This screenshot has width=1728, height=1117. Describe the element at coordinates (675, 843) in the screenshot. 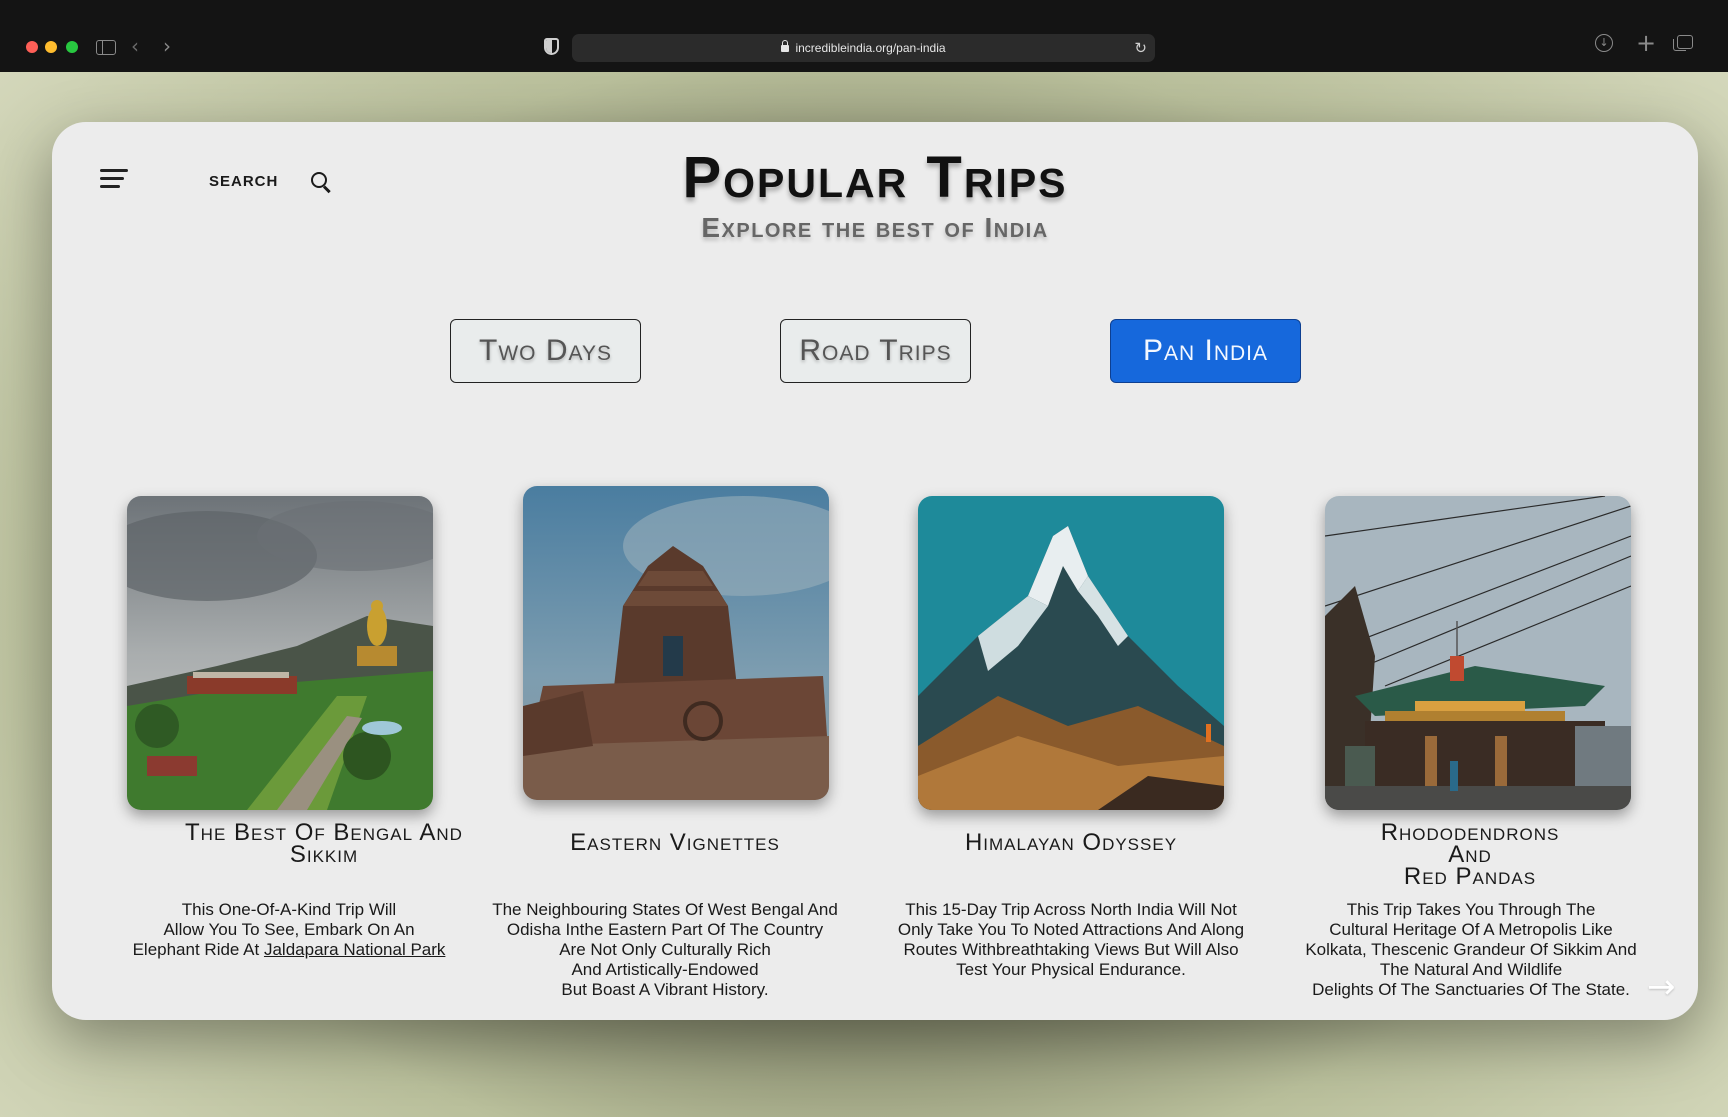

I see `trip-title-eastern-vignettes: Eastern Vignettes` at that location.